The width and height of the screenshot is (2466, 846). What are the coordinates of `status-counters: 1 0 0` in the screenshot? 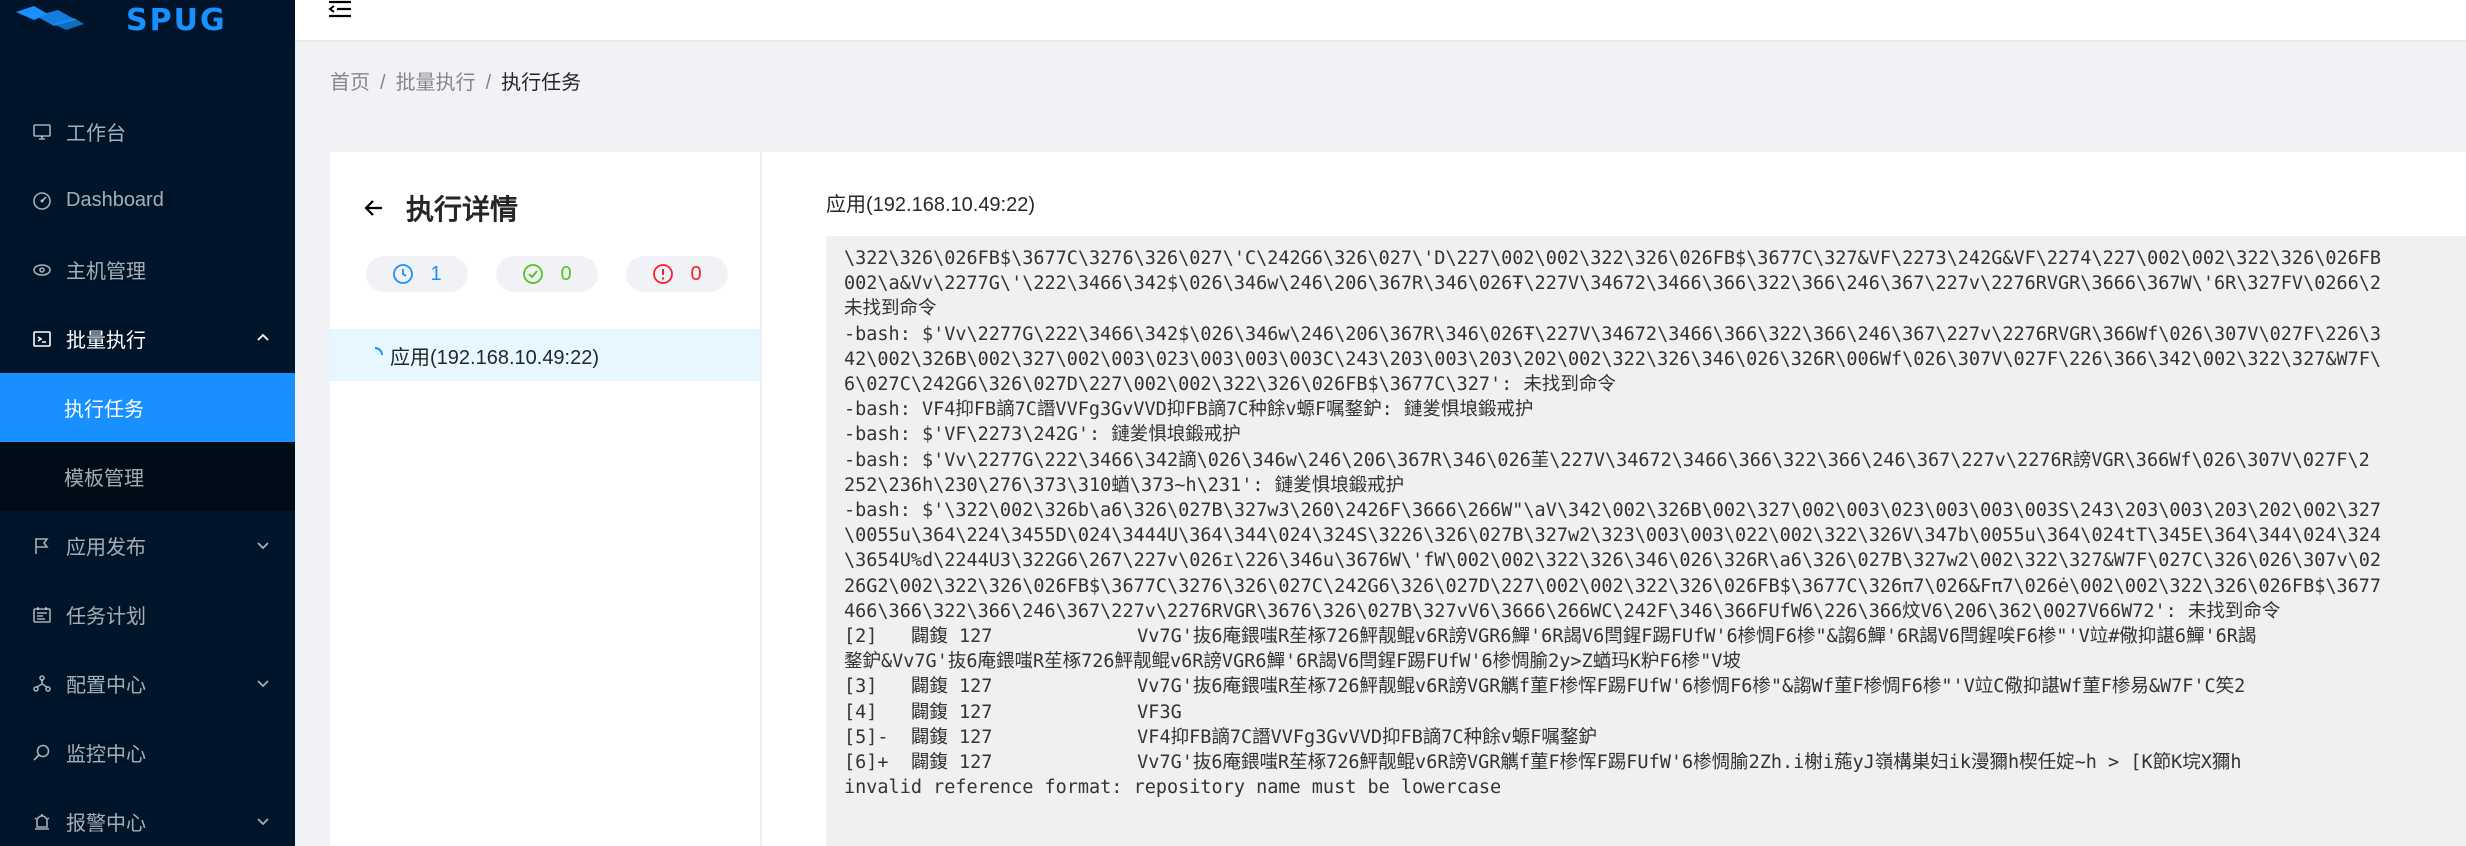 It's located at (561, 274).